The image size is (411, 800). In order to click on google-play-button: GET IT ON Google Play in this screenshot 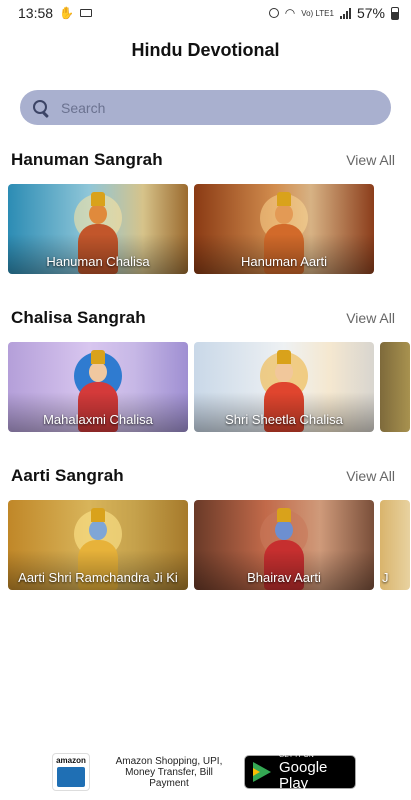, I will do `click(300, 772)`.